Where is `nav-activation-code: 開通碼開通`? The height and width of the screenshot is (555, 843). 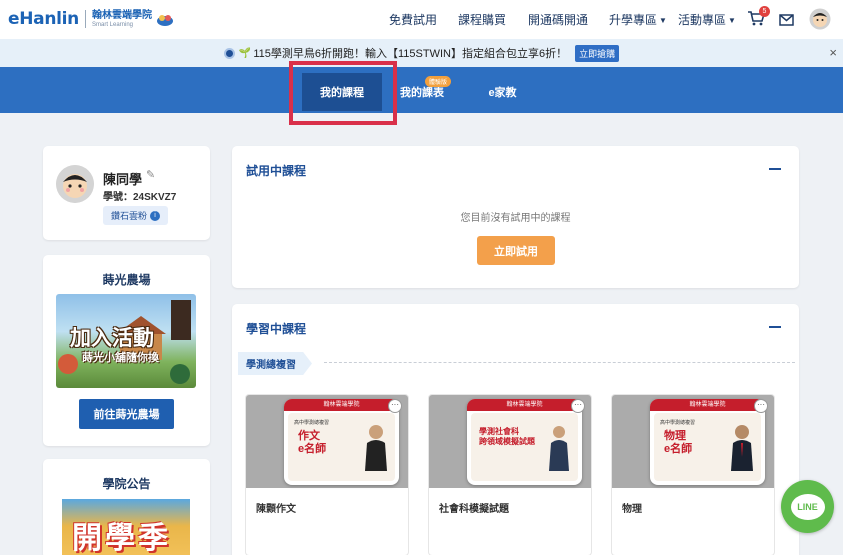
nav-activation-code: 開通碼開通 is located at coordinates (558, 19).